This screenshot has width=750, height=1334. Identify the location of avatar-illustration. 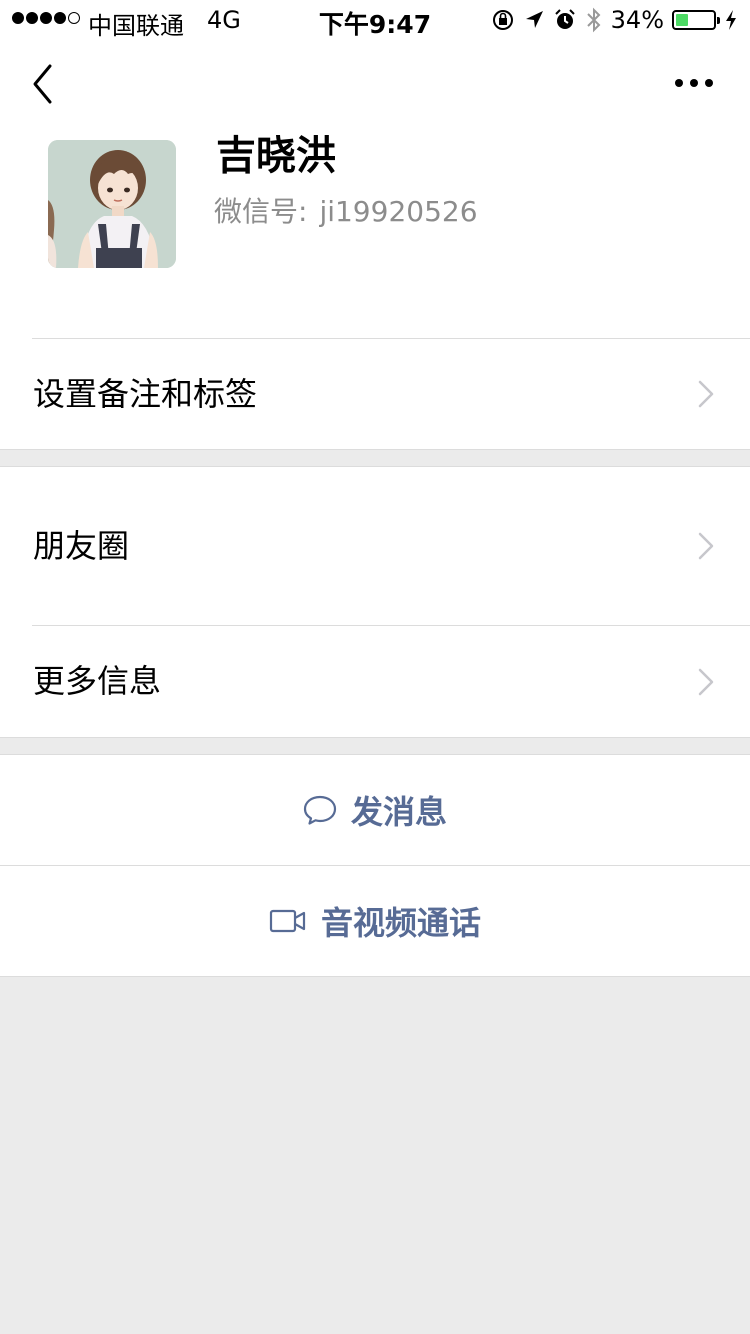
(112, 204).